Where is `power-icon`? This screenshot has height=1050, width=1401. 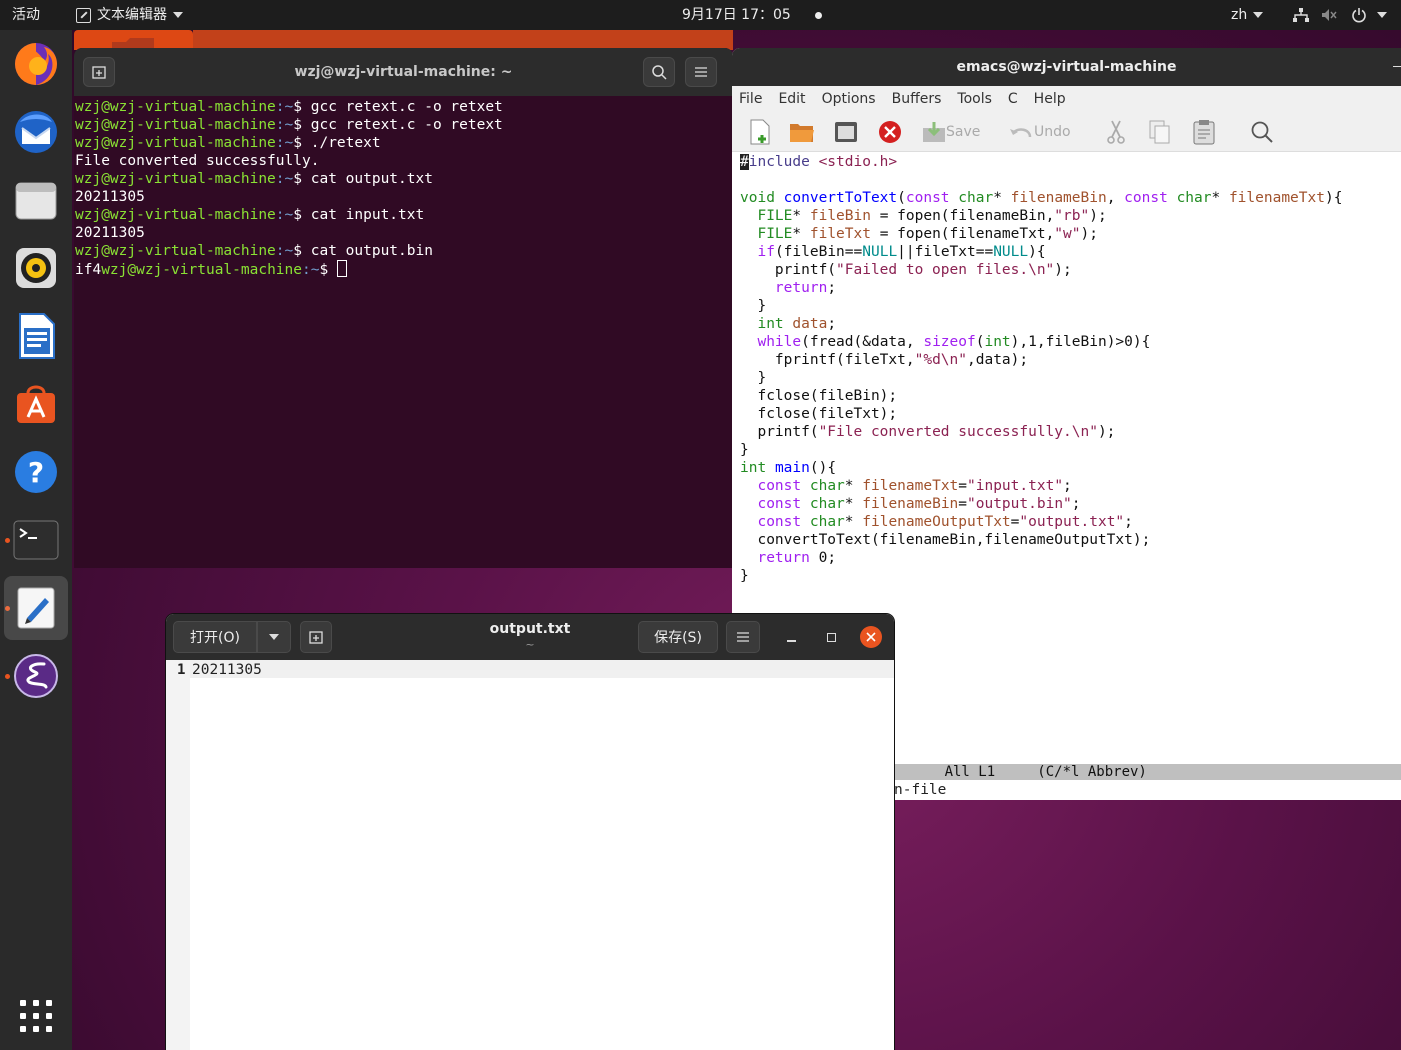 power-icon is located at coordinates (1359, 15).